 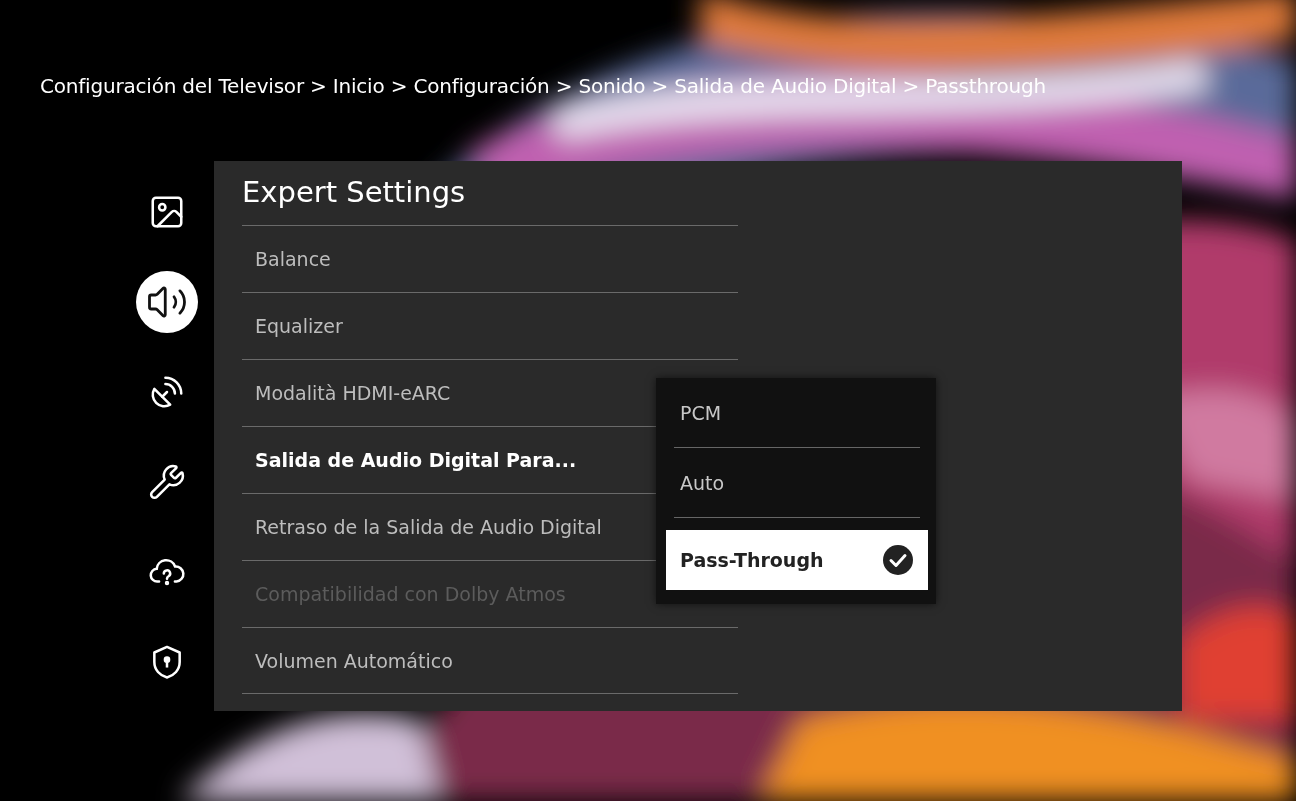 What do you see at coordinates (797, 560) in the screenshot?
I see `option-item: Pass-Through` at bounding box center [797, 560].